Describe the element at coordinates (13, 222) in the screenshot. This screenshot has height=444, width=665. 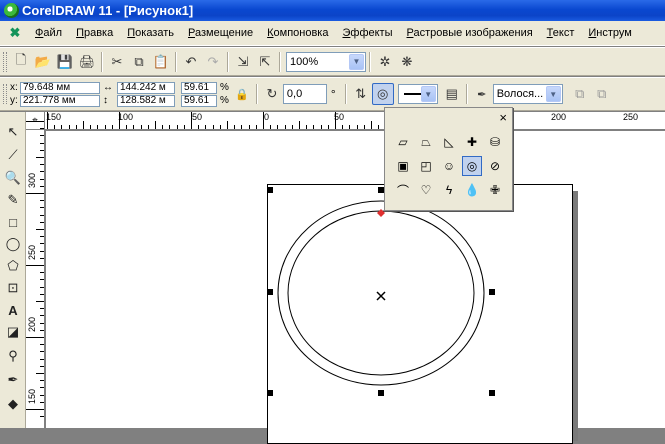
I see `rectangle-icon: □` at that location.